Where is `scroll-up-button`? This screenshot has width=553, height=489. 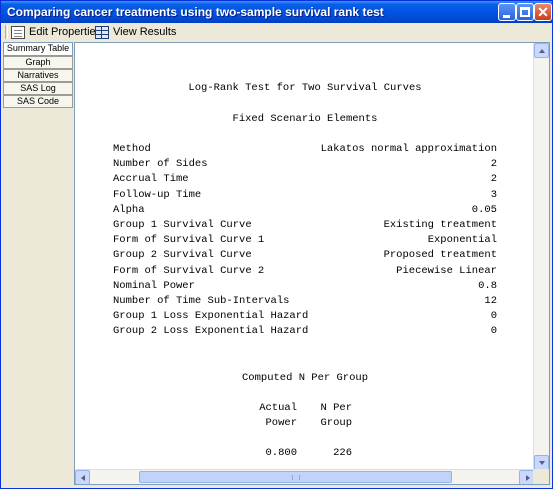
scroll-up-button is located at coordinates (541, 50).